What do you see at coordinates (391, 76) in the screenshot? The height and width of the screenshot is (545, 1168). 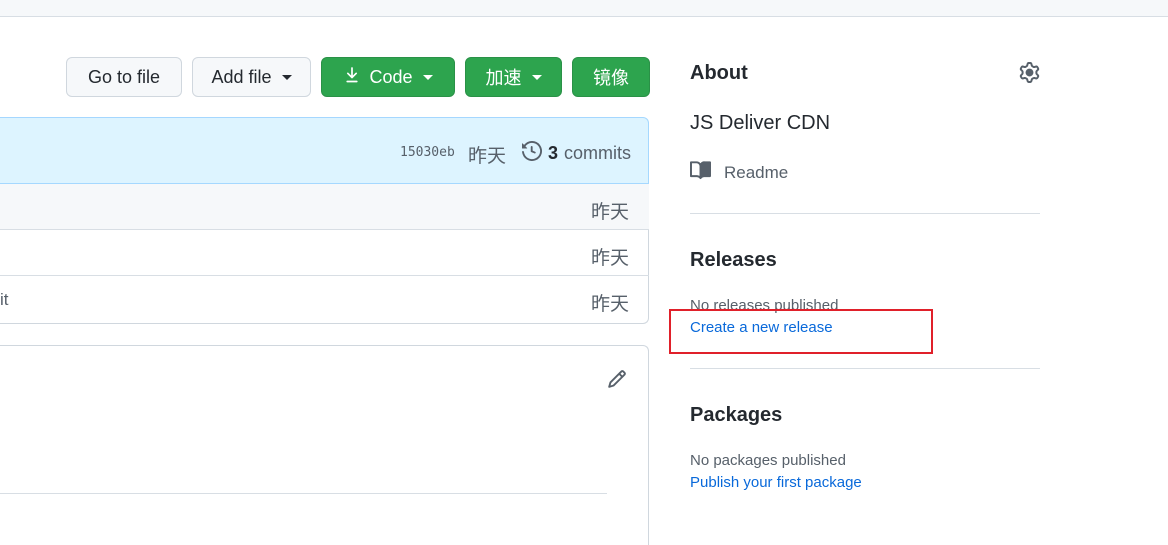 I see `code-label: Code` at bounding box center [391, 76].